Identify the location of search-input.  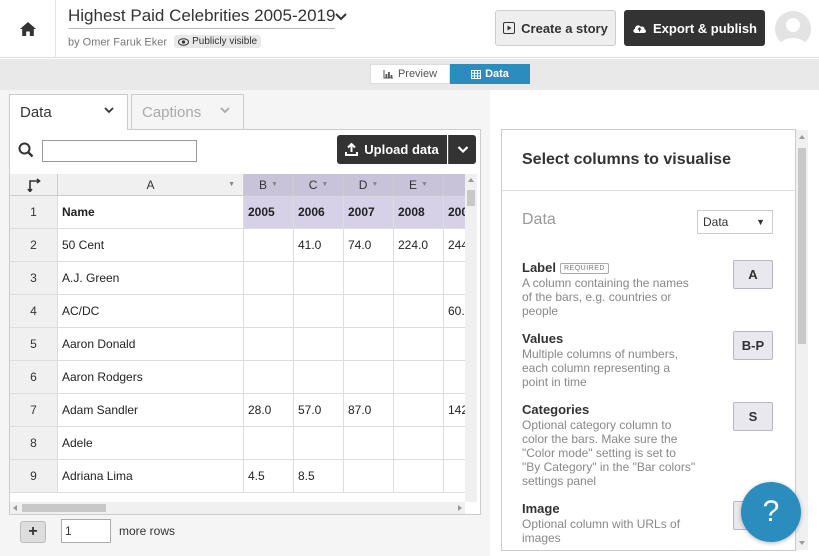
(119, 151).